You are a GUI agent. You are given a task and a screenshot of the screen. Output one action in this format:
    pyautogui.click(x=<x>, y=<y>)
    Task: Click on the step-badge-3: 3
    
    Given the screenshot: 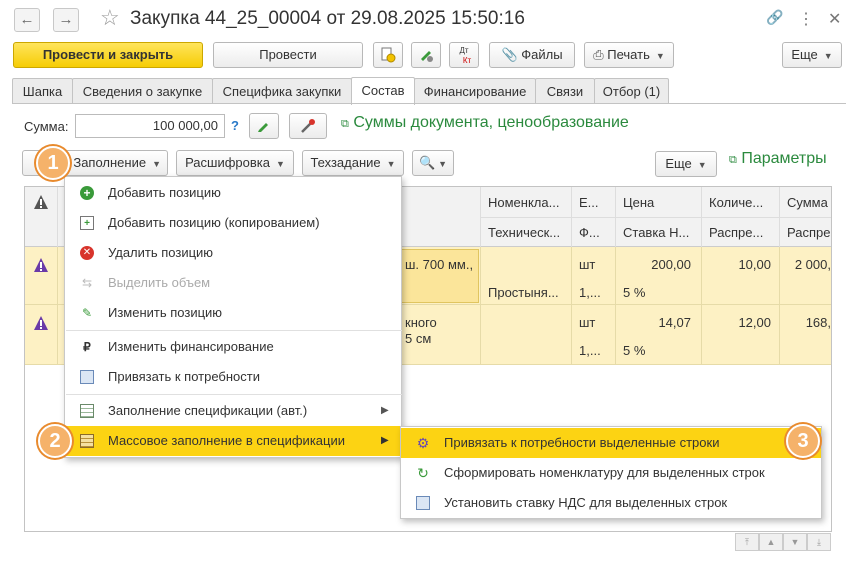 What is the action you would take?
    pyautogui.click(x=803, y=441)
    